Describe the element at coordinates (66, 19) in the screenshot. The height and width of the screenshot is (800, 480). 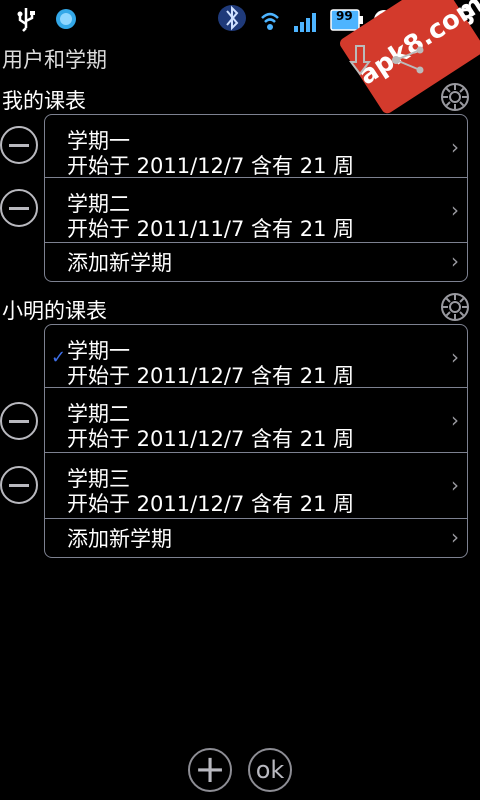
I see `notification-icon` at that location.